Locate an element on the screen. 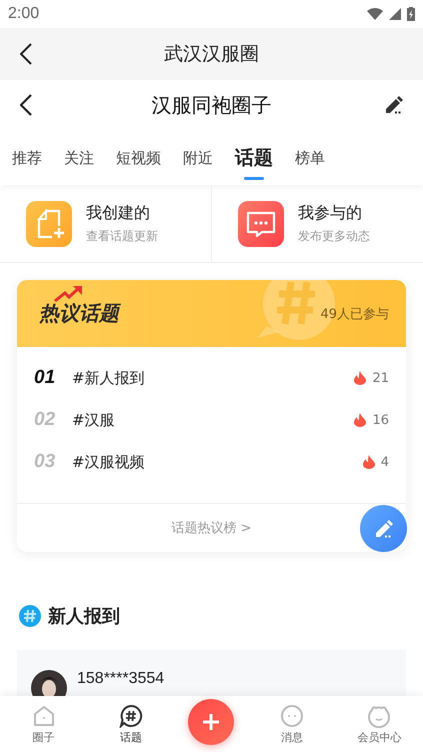  section-title: 新人报到 is located at coordinates (84, 616).